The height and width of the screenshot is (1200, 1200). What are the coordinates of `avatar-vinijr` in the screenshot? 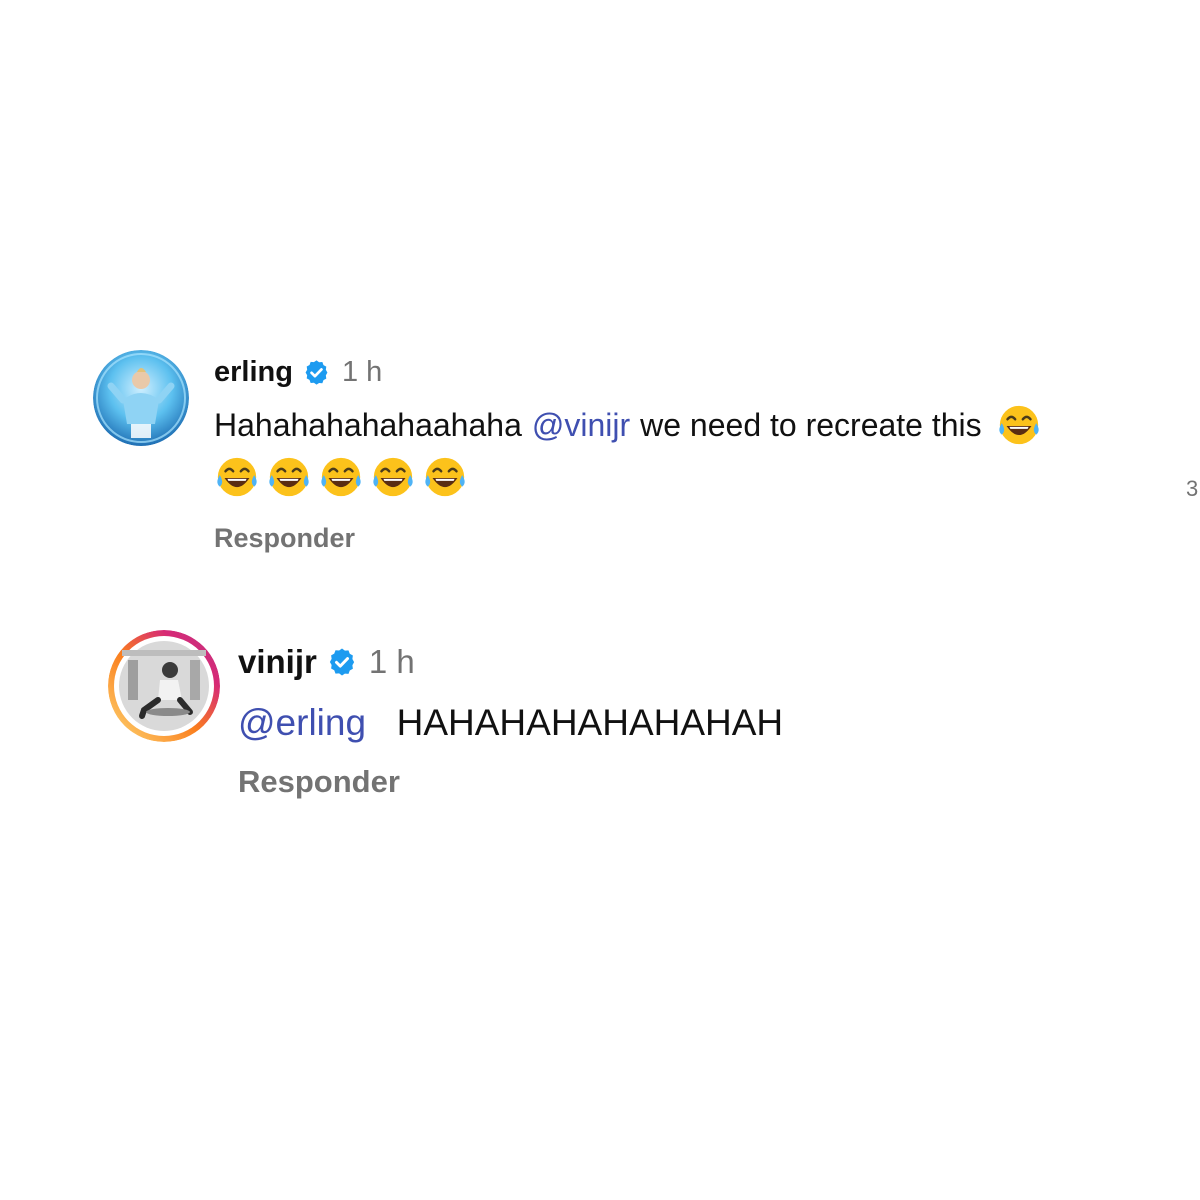 It's located at (164, 686).